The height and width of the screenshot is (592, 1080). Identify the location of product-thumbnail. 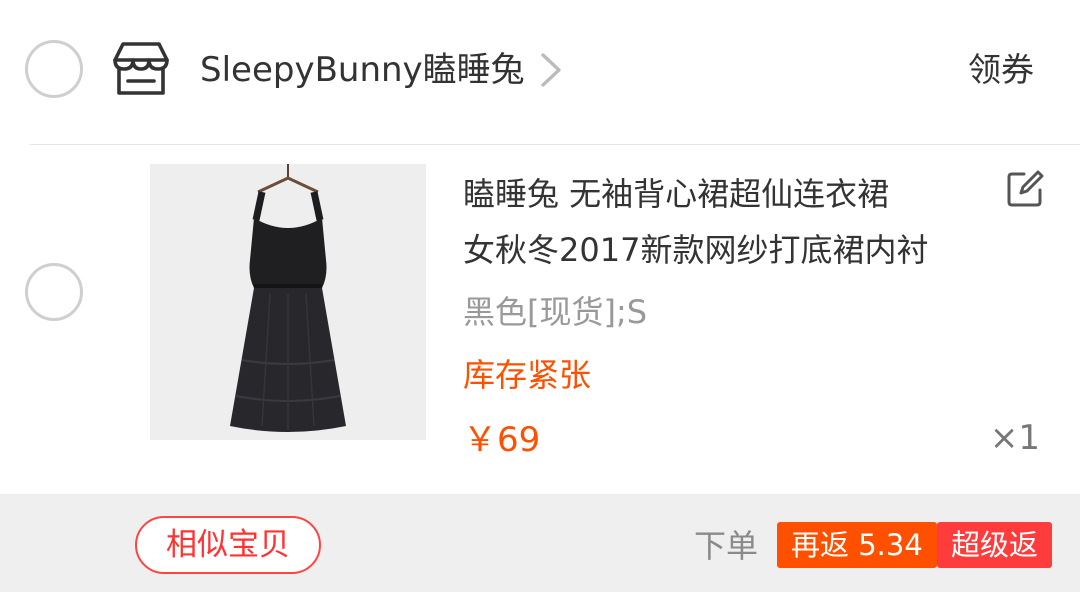
(288, 302).